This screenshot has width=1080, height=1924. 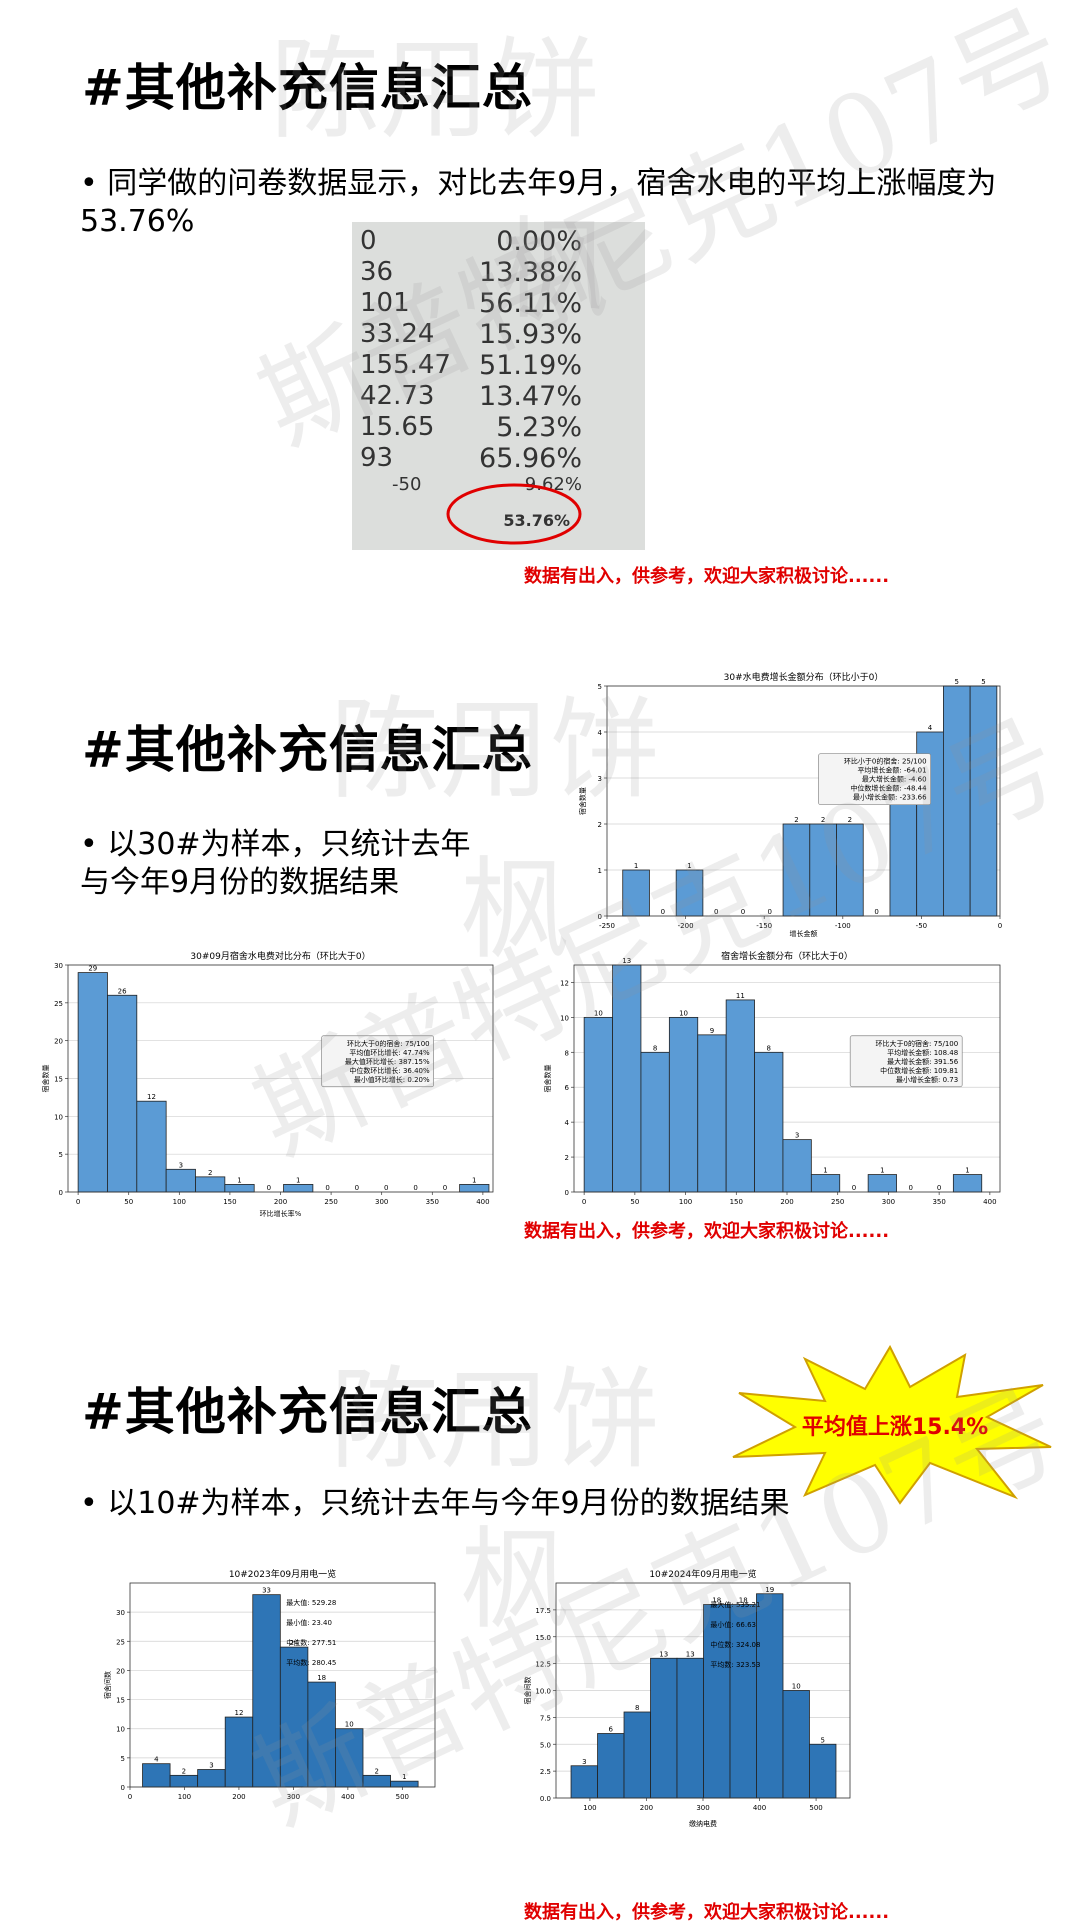 What do you see at coordinates (543, 1611) in the screenshot?
I see `y-tick-label: 17.5` at bounding box center [543, 1611].